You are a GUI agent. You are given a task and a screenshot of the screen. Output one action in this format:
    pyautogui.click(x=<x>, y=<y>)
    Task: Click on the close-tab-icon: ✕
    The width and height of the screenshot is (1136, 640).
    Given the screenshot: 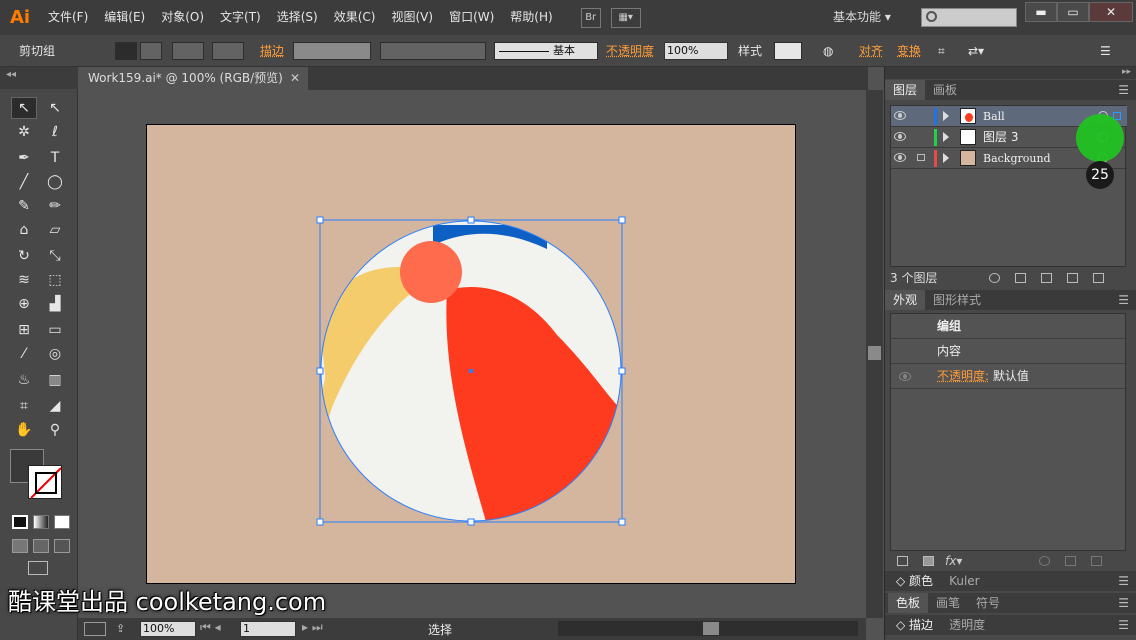 What is the action you would take?
    pyautogui.click(x=295, y=78)
    